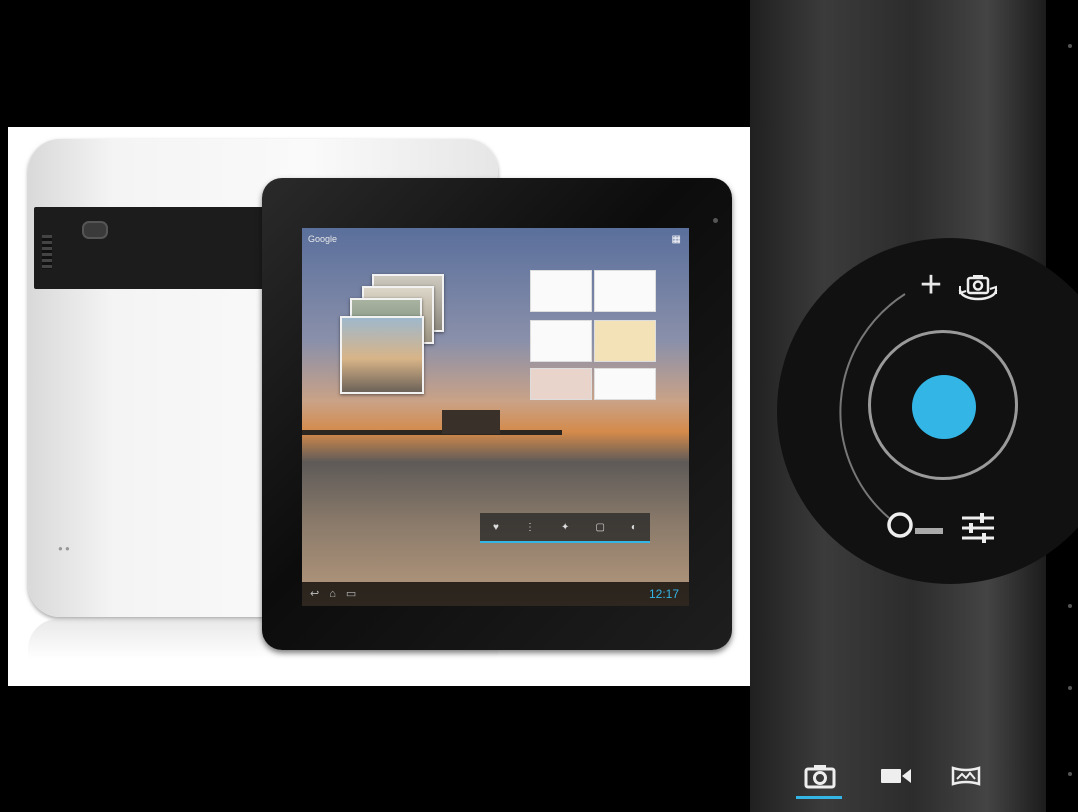  Describe the element at coordinates (471, 422) in the screenshot. I see `pier-house-image` at that location.